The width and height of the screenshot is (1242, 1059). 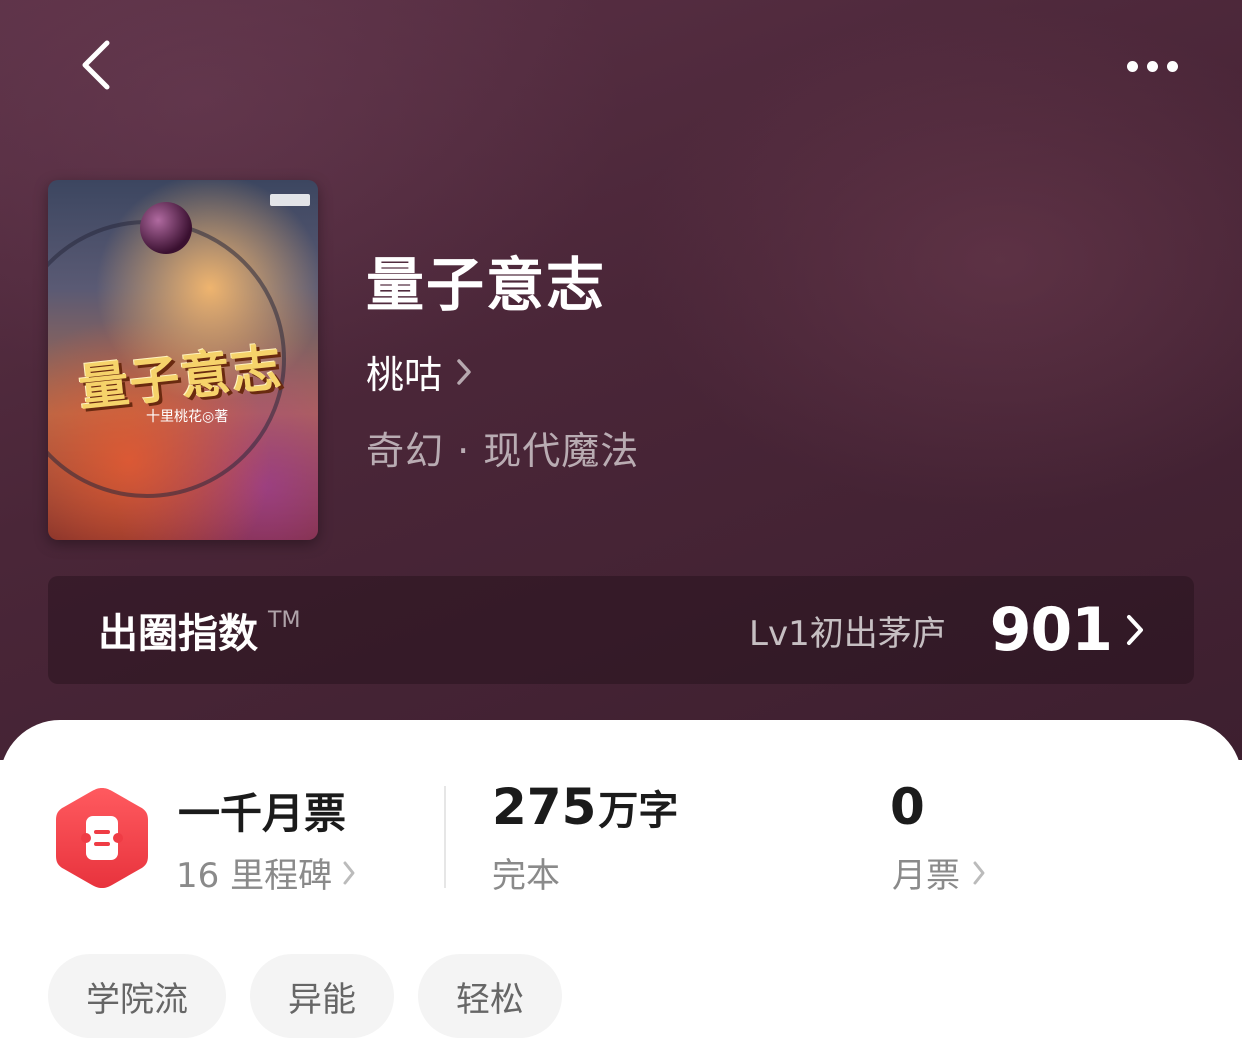 I want to click on word-count: 275 万字, so click(x=585, y=807).